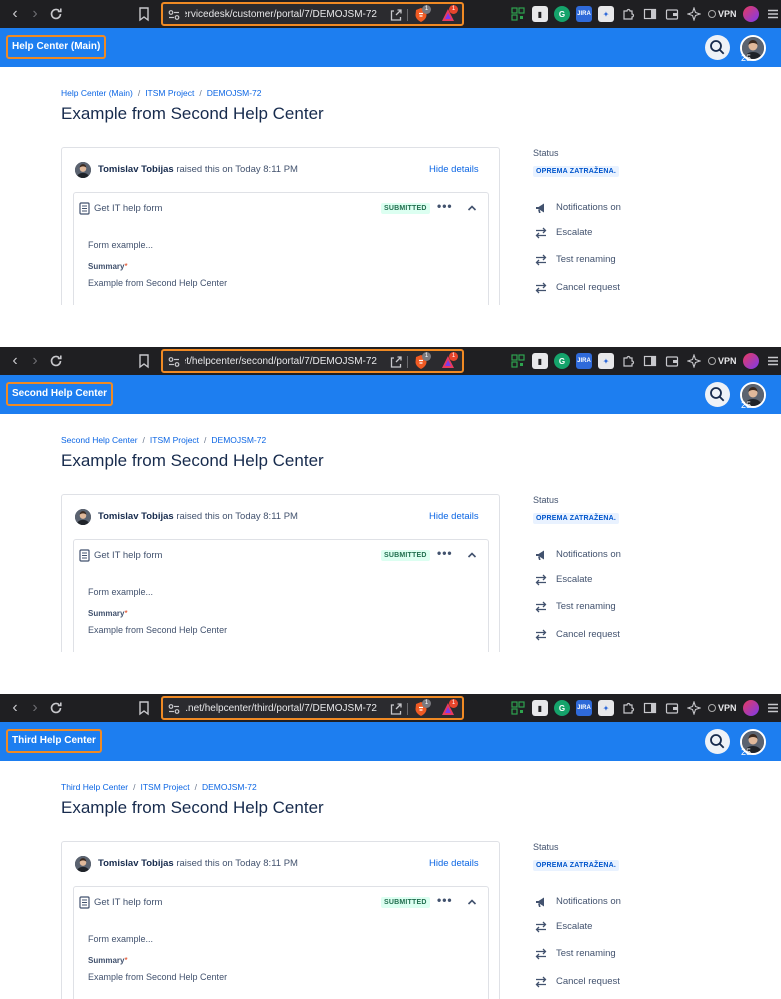 This screenshot has height=999, width=781. Describe the element at coordinates (94, 787) in the screenshot. I see `breadcrumb-help-center: Third Help Center` at that location.